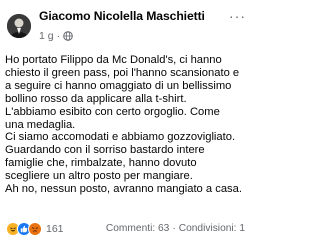  What do you see at coordinates (55, 229) in the screenshot?
I see `reaction-count: 161` at bounding box center [55, 229].